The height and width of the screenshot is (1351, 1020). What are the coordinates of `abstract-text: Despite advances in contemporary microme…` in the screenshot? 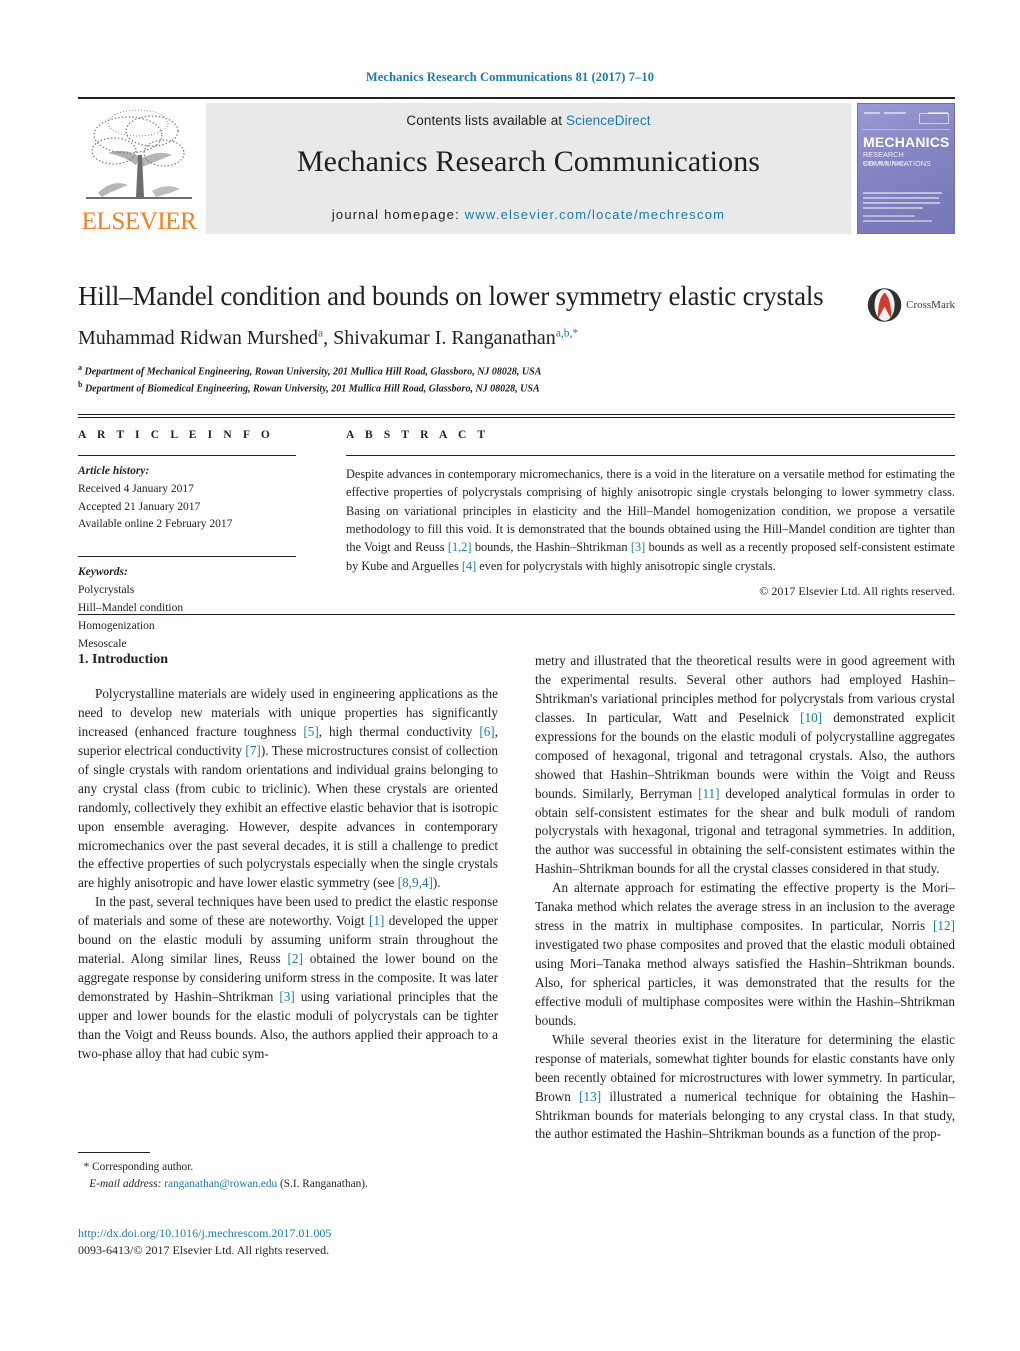 It's located at (650, 520).